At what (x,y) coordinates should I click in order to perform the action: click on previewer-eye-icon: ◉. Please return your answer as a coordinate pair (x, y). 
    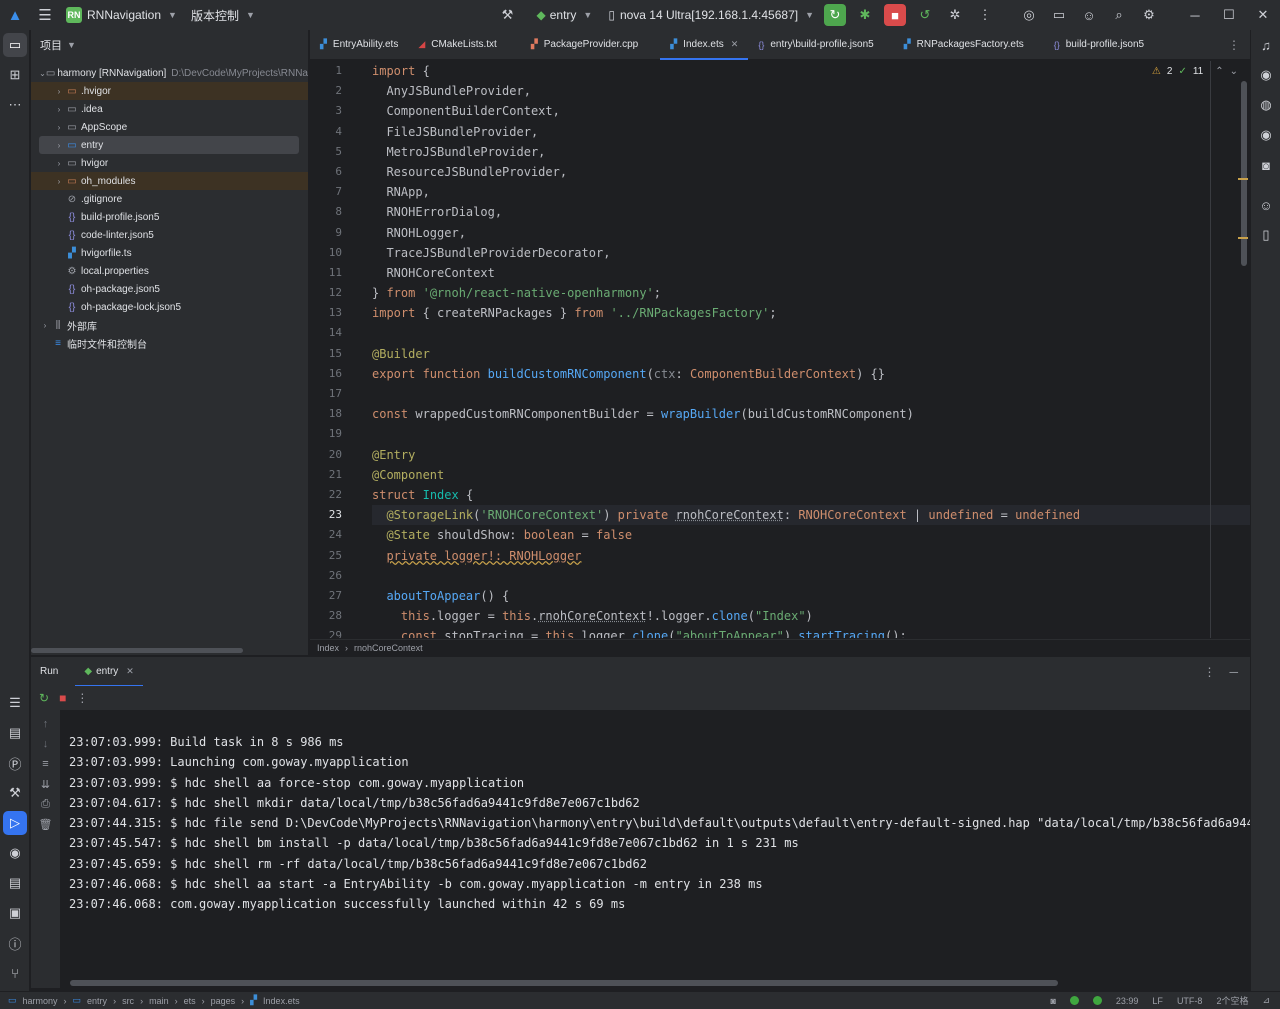
    Looking at the image, I should click on (1265, 135).